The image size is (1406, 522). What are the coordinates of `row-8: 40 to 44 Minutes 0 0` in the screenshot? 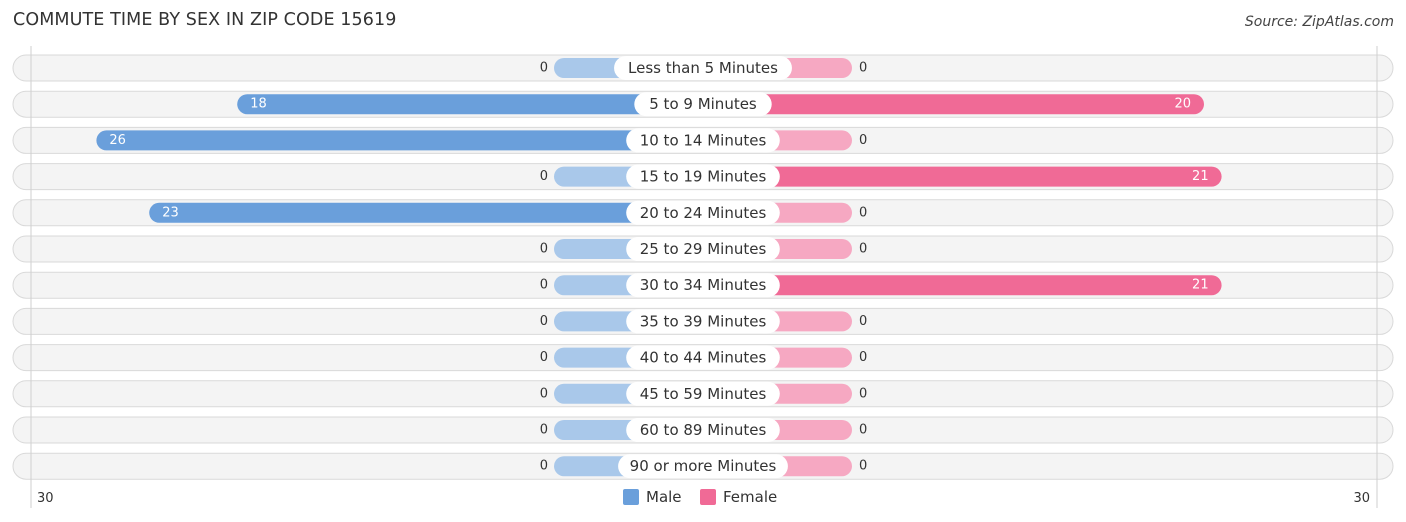 It's located at (703, 358).